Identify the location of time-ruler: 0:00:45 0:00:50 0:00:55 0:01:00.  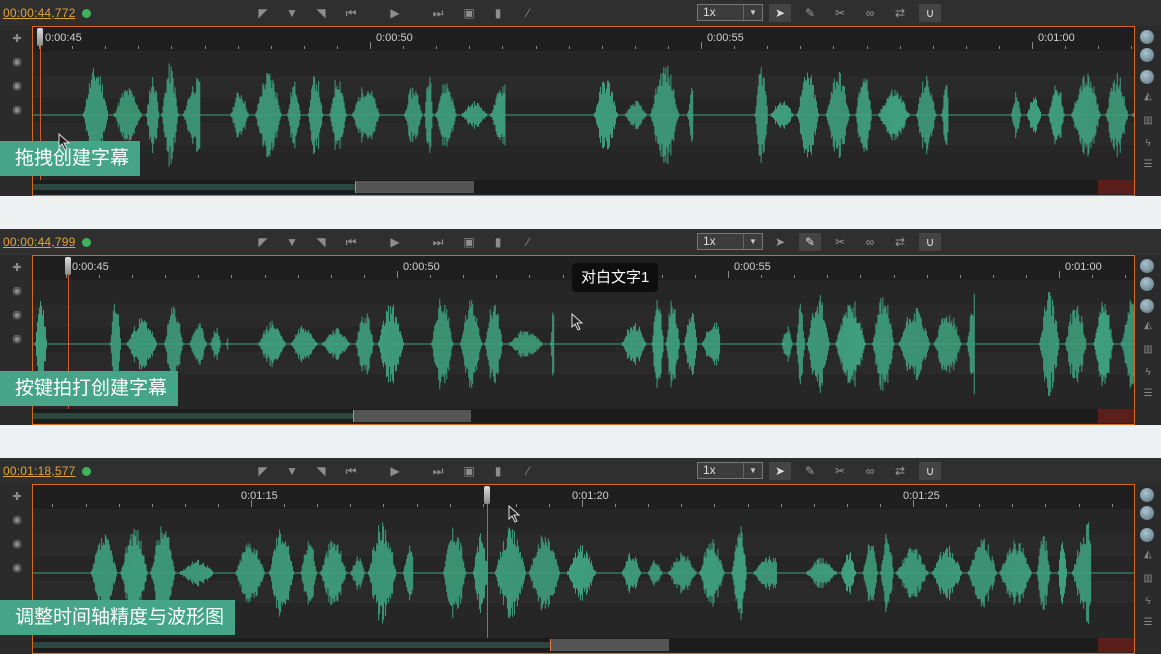
(583, 39).